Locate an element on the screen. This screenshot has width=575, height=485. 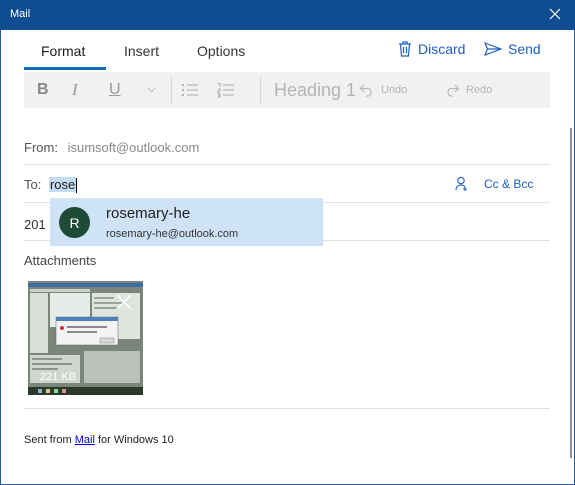
scrollbar is located at coordinates (571, 293).